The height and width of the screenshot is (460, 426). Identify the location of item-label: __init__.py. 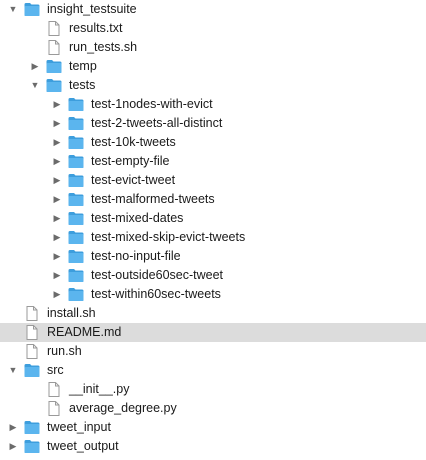
(99, 389).